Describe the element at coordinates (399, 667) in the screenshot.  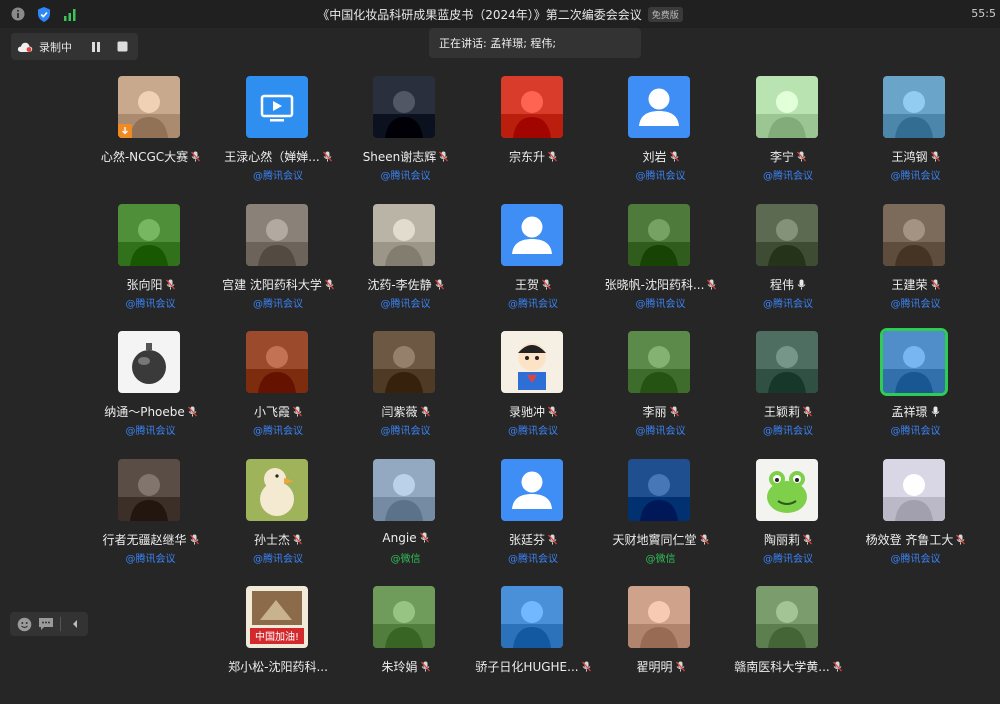
I see `participant-name-text: 朱玲娟` at that location.